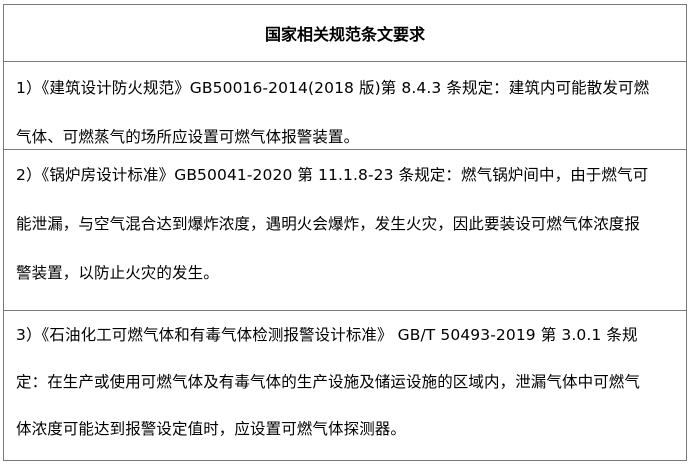 The height and width of the screenshot is (467, 692). I want to click on row-text-line: 定：在生产或使用可燃气体及有毒气体的生产设施及储运设施的区域内，泄漏气体中可燃气, so click(328, 382).